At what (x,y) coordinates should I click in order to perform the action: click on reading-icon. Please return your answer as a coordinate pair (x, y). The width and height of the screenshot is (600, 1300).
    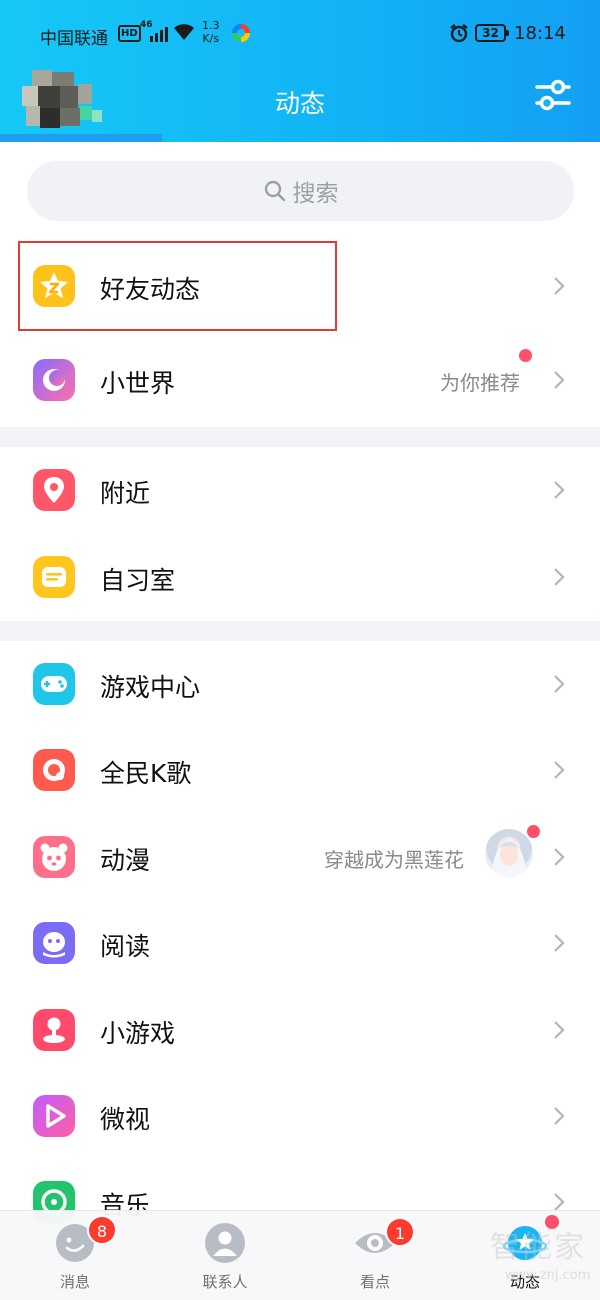
    Looking at the image, I should click on (54, 943).